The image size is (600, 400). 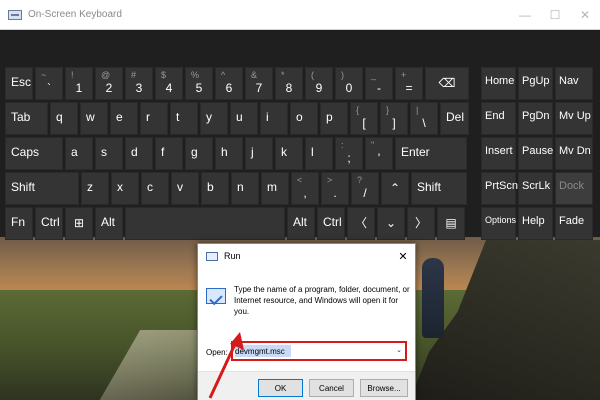 What do you see at coordinates (535, 223) in the screenshot?
I see `key-help: Help` at bounding box center [535, 223].